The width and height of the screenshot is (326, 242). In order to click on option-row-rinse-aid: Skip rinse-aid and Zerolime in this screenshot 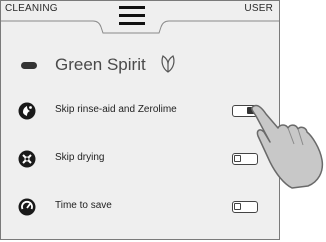, I will do `click(140, 111)`.